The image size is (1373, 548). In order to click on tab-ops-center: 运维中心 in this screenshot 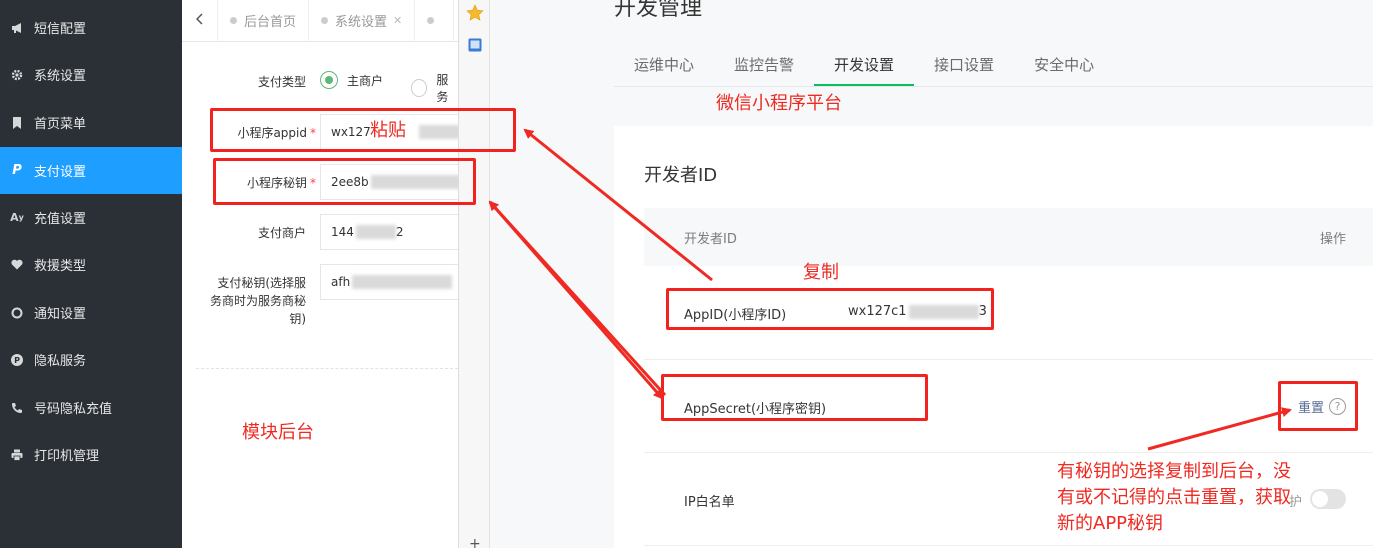, I will do `click(664, 65)`.